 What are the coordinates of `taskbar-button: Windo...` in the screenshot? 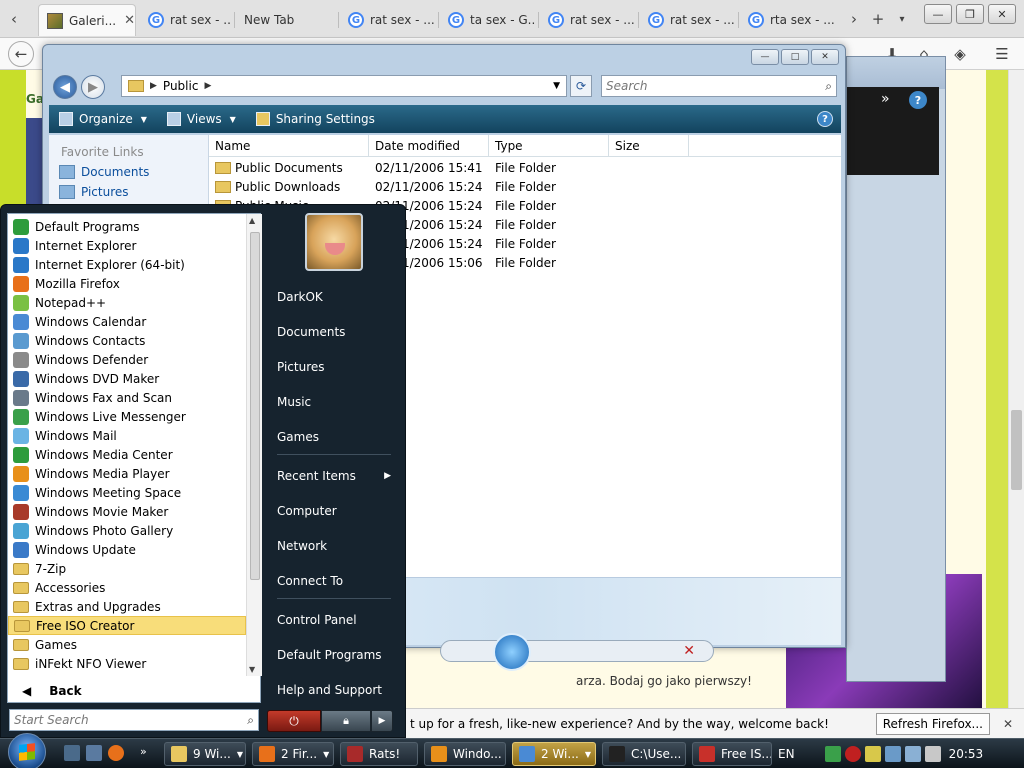 It's located at (465, 754).